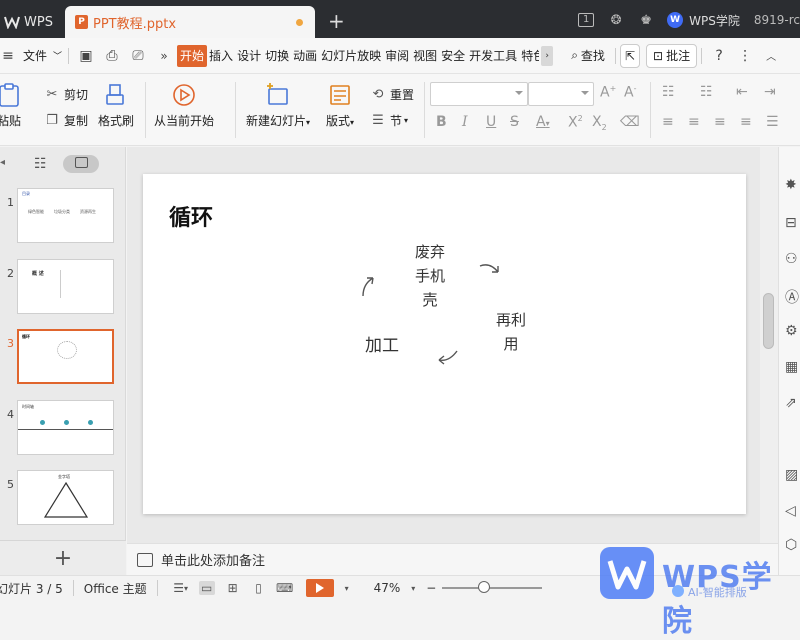 This screenshot has width=800, height=640. Describe the element at coordinates (492, 587) in the screenshot. I see `zoom-slider` at that location.